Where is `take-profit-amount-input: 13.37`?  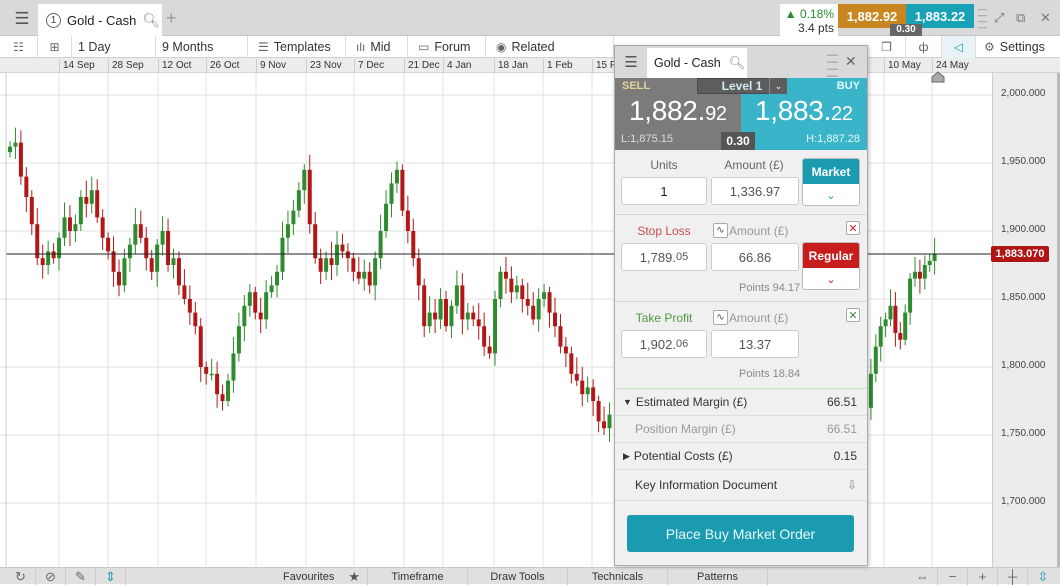 take-profit-amount-input: 13.37 is located at coordinates (755, 344).